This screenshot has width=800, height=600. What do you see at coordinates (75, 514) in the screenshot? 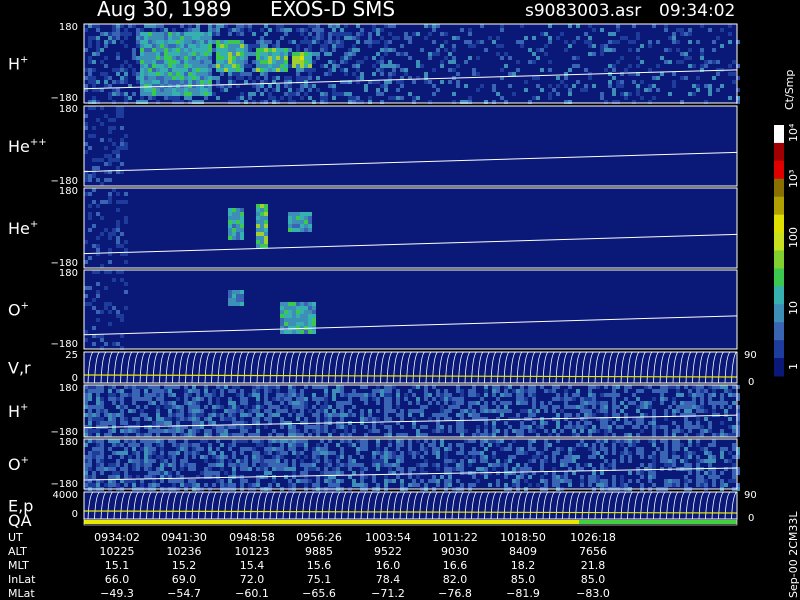
I see `axis-tick-bottom: 0` at bounding box center [75, 514].